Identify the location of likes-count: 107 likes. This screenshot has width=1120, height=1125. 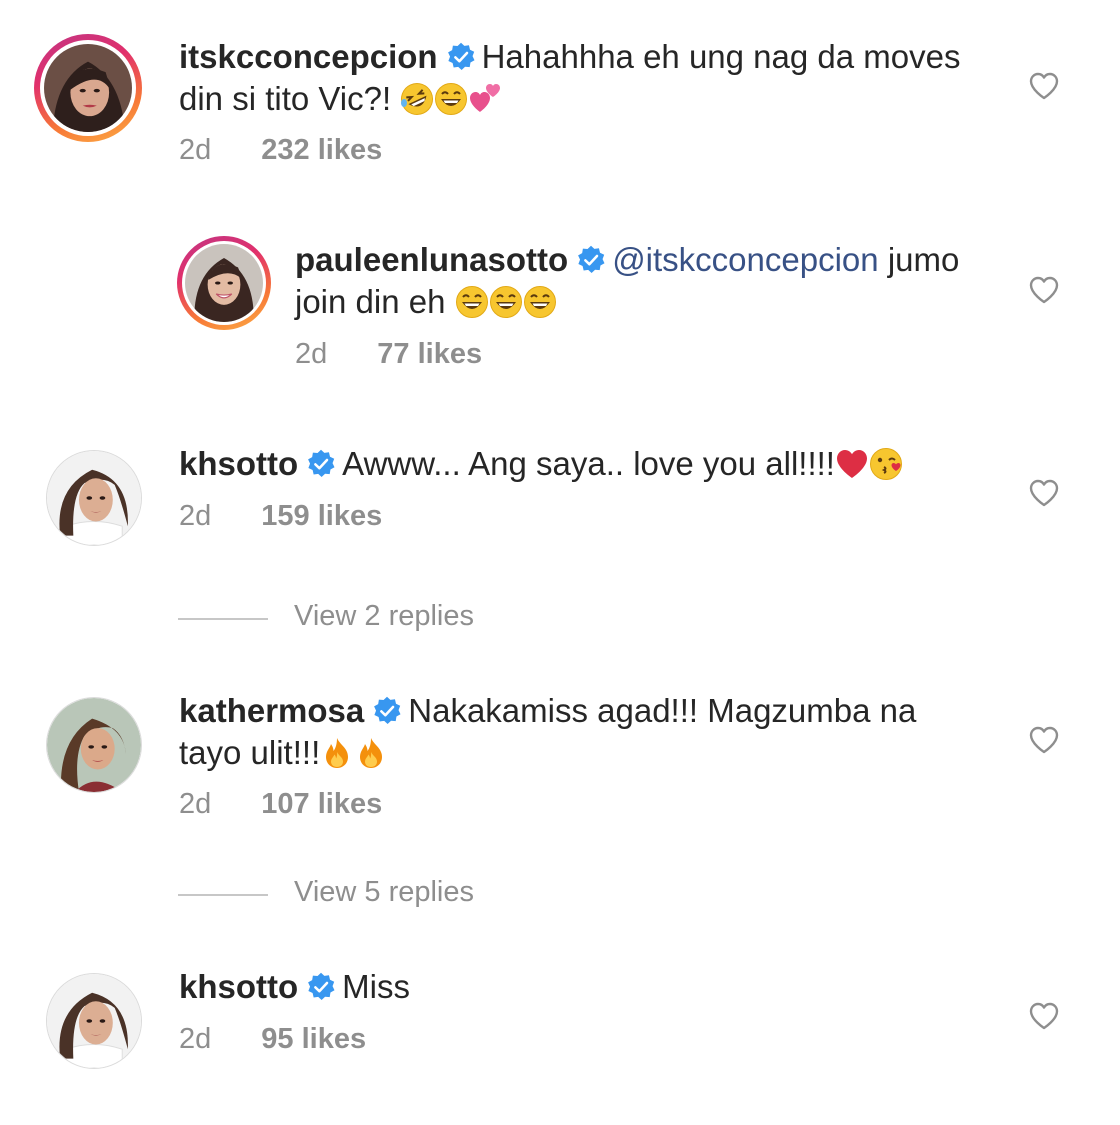
(321, 804).